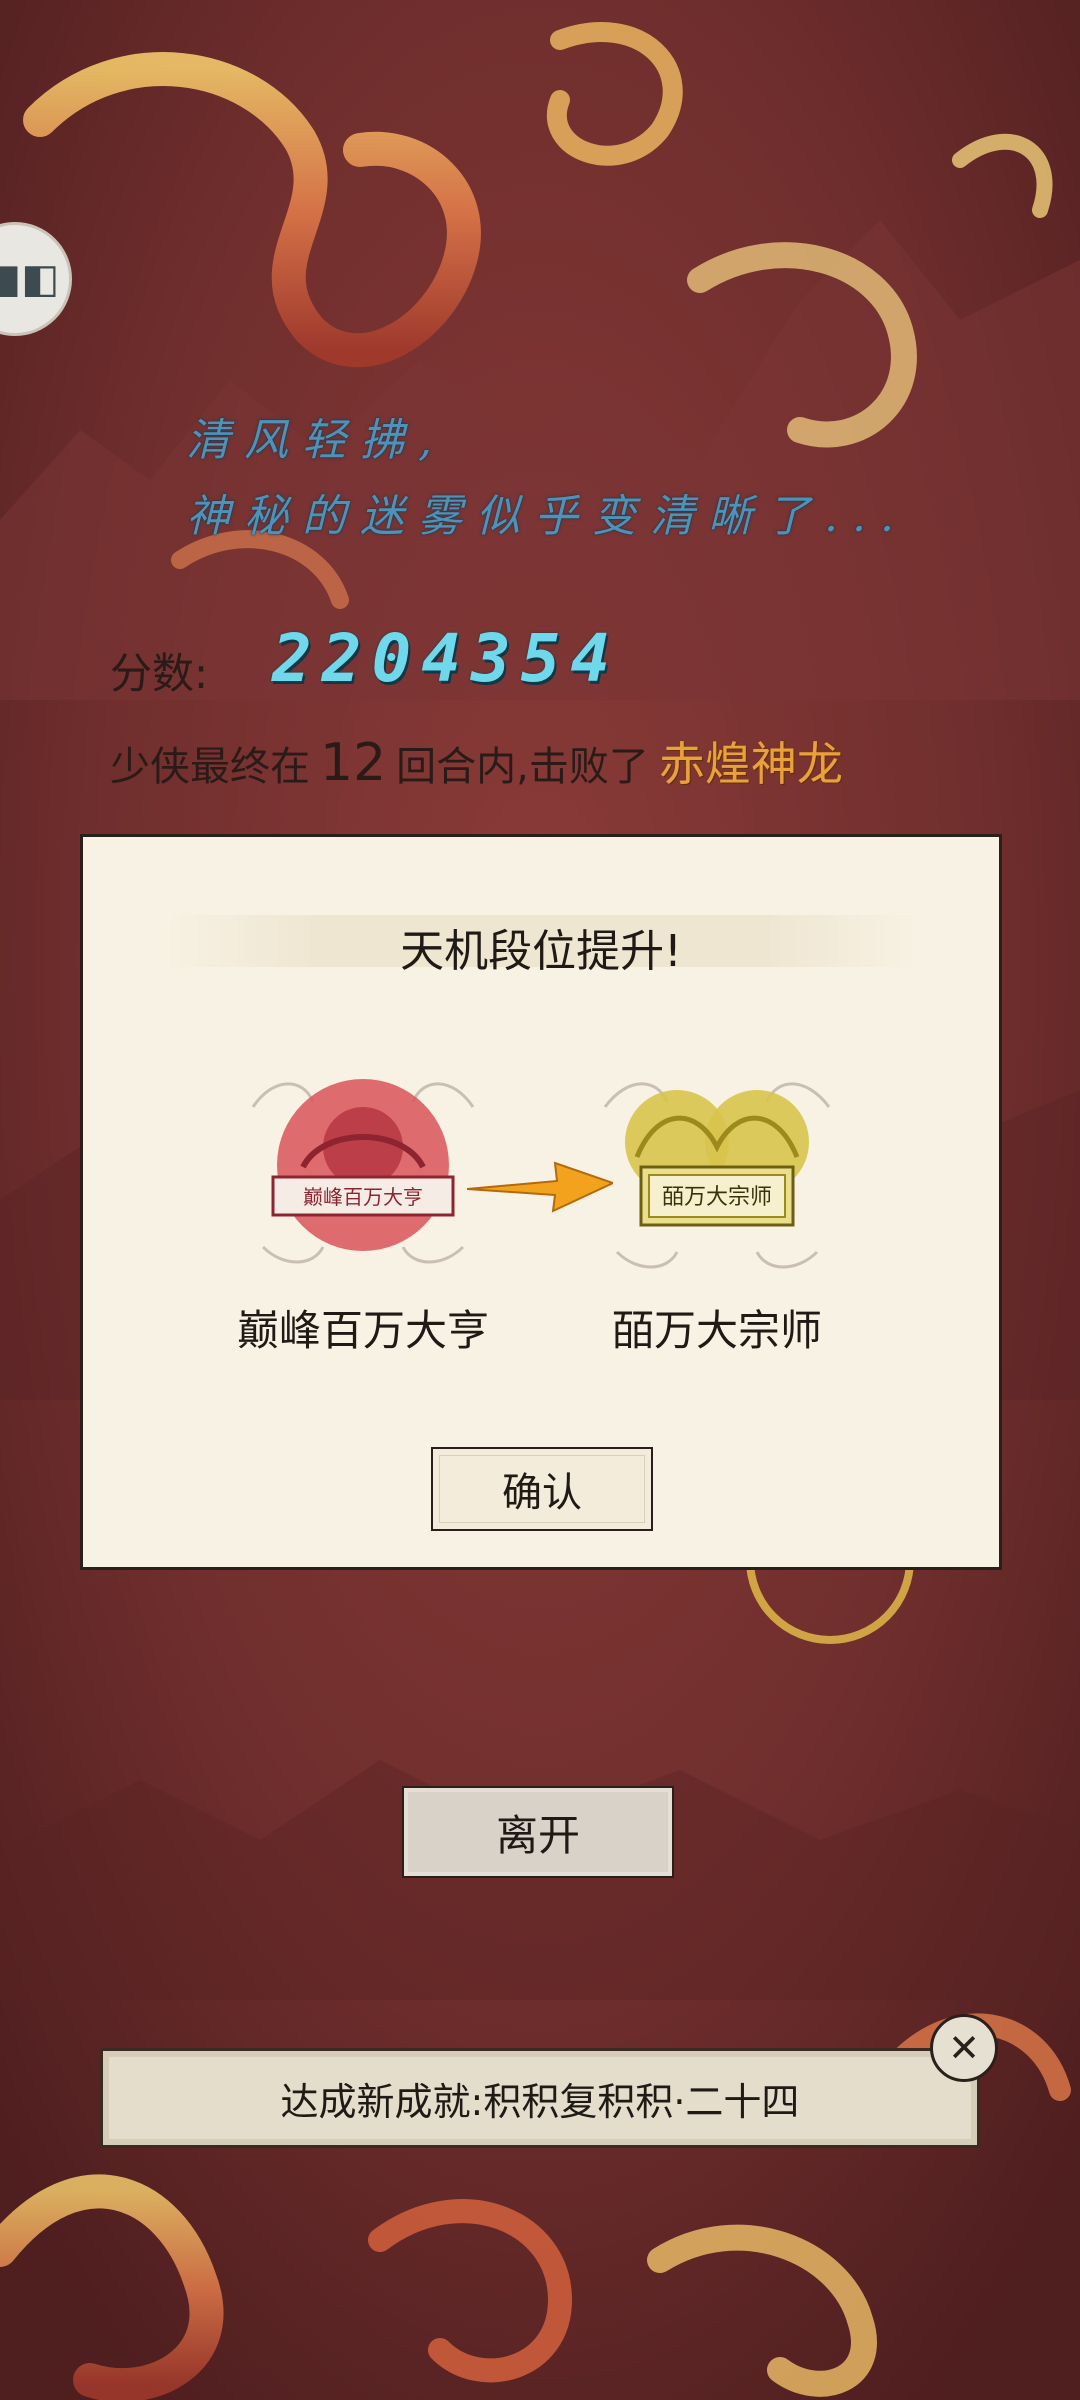 The height and width of the screenshot is (2400, 1080). Describe the element at coordinates (353, 763) in the screenshot. I see `result-rounds: 12` at that location.